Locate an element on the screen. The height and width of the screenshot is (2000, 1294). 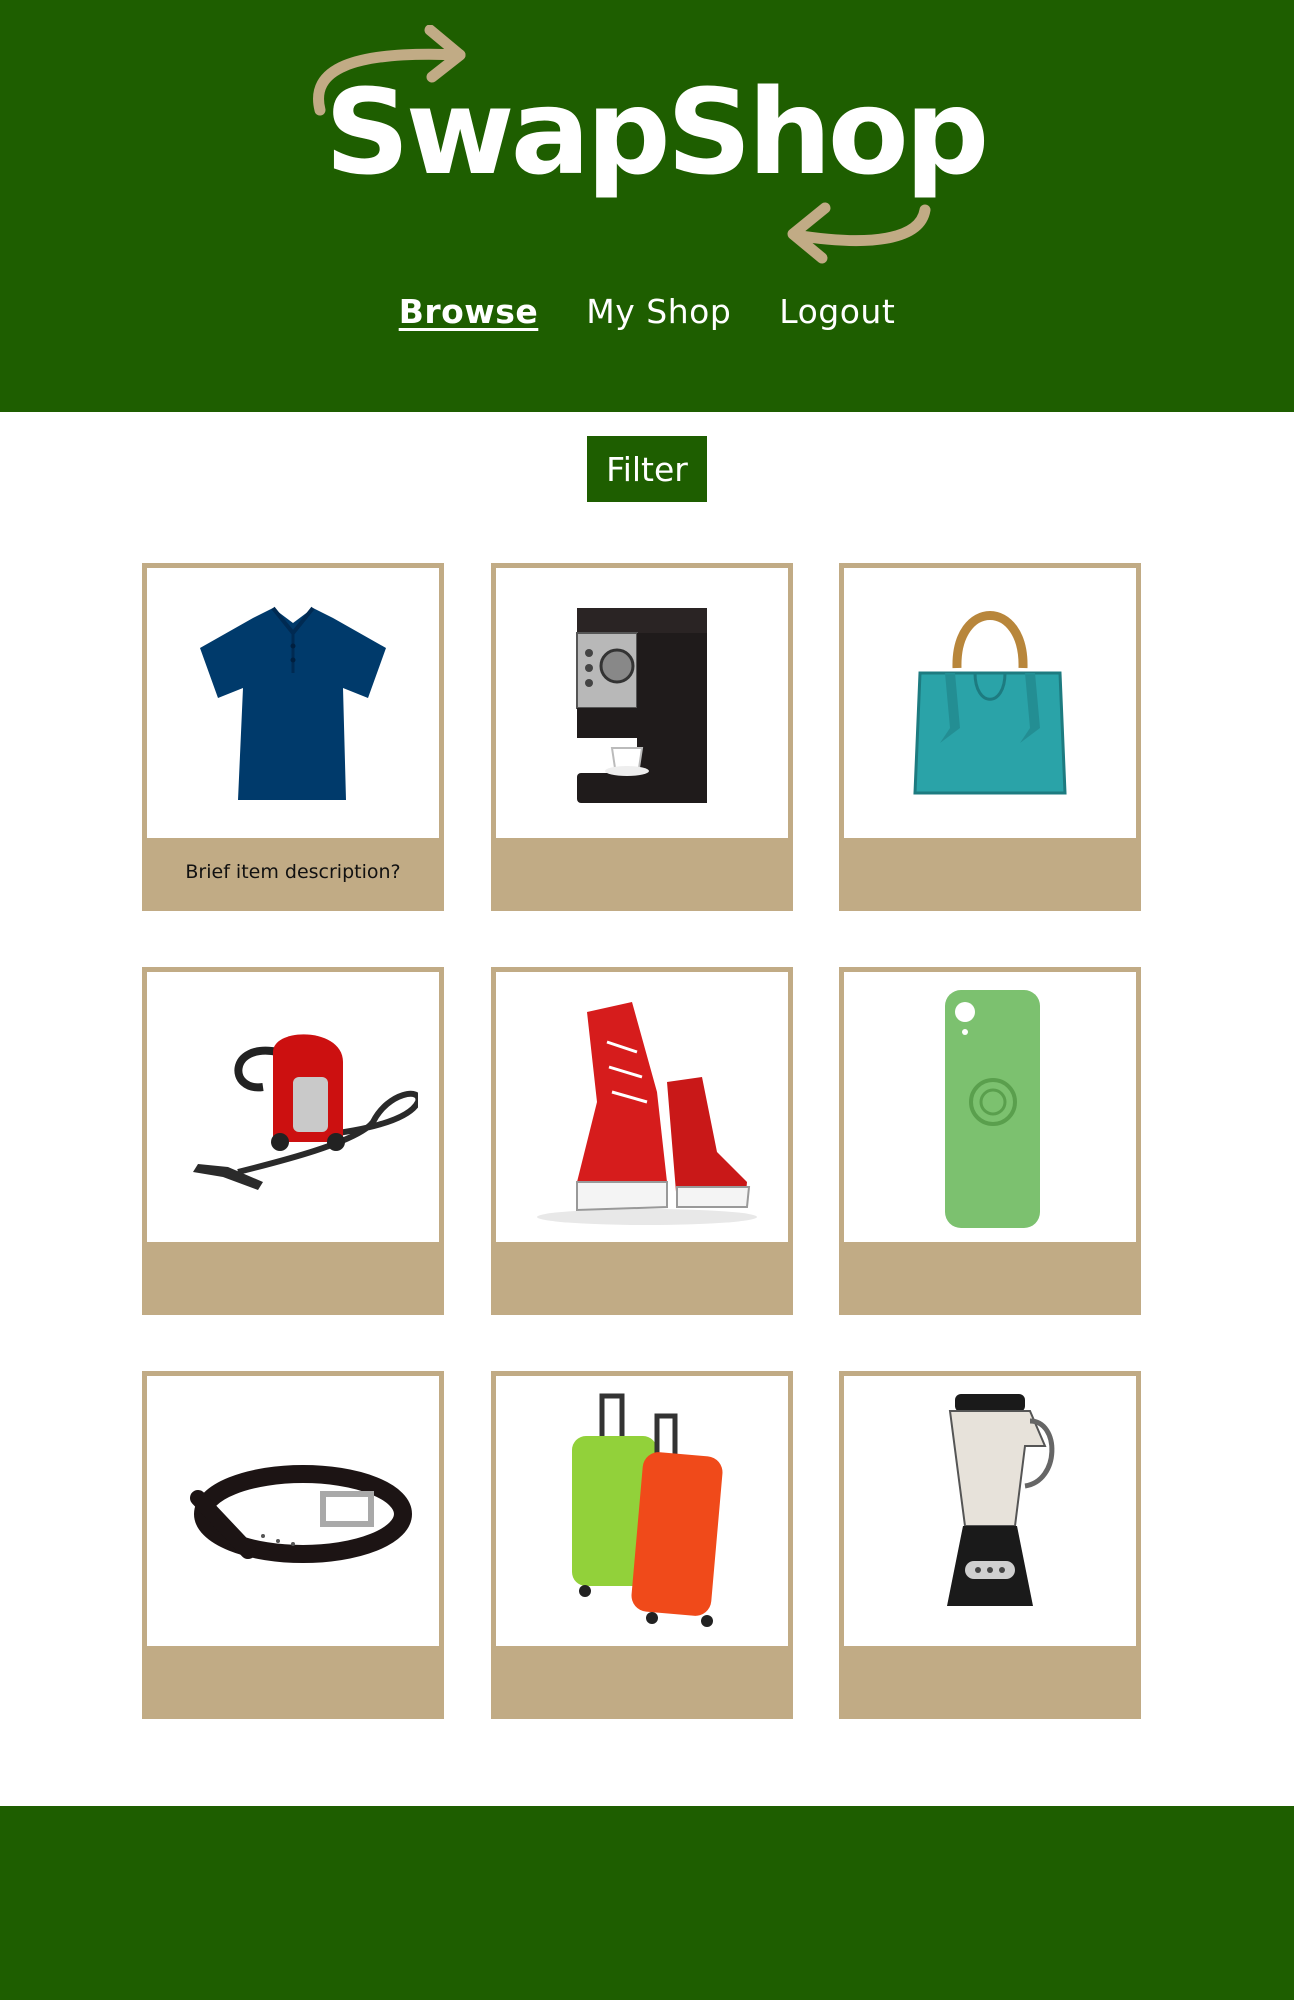
nav-browse: Browse is located at coordinates (469, 311).